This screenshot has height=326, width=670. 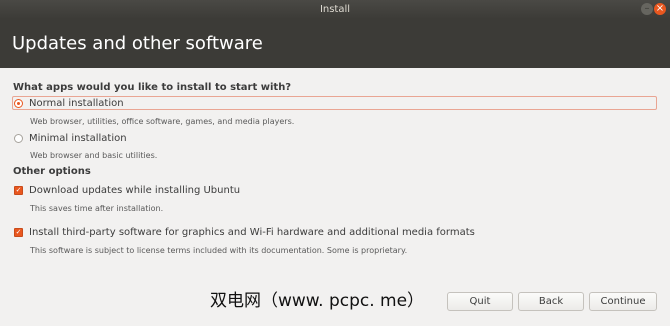 I want to click on minimize-icon: –, so click(x=647, y=9).